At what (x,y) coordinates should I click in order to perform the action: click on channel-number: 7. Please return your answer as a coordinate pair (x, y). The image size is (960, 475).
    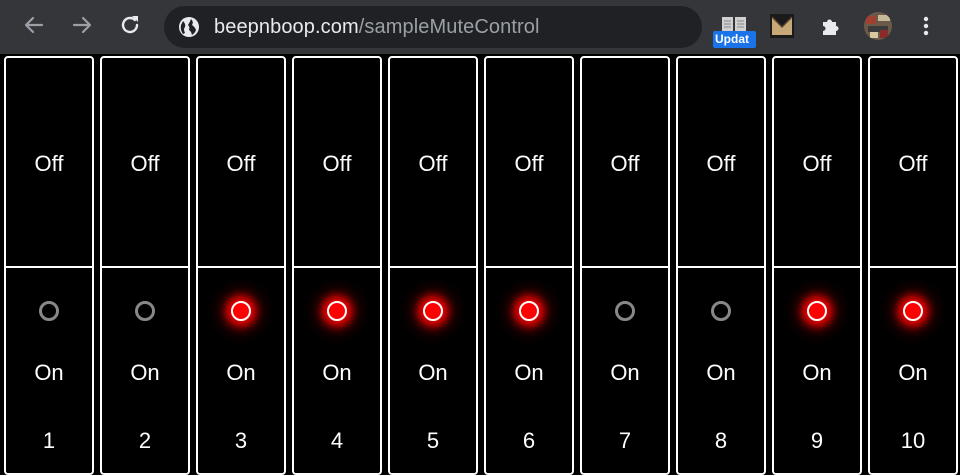
    Looking at the image, I should click on (625, 440).